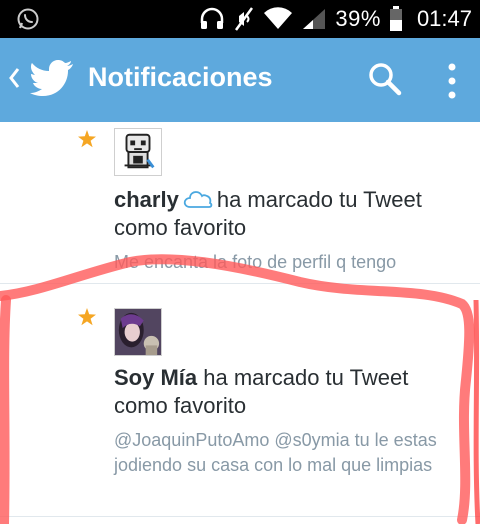 The height and width of the screenshot is (524, 480). Describe the element at coordinates (14, 78) in the screenshot. I see `back-icon` at that location.